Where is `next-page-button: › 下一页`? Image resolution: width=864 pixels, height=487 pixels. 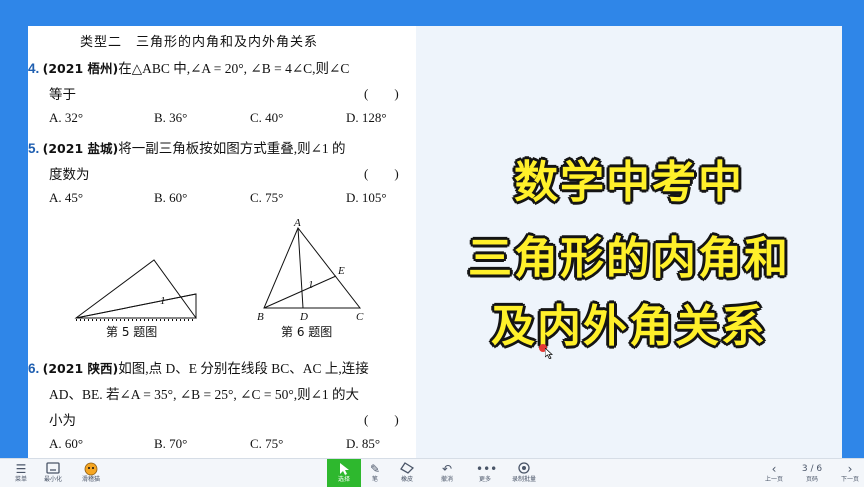
next-page-button: › 下一页 is located at coordinates (850, 473).